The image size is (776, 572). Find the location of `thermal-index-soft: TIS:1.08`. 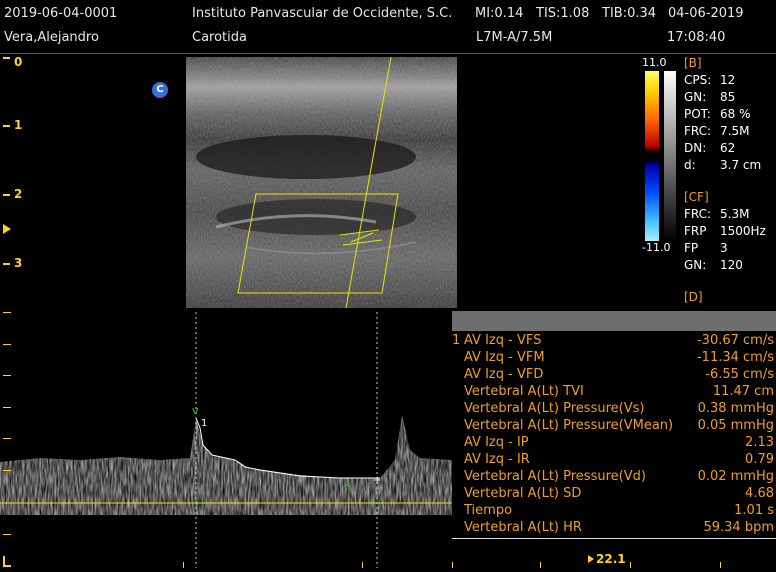

thermal-index-soft: TIS:1.08 is located at coordinates (563, 13).